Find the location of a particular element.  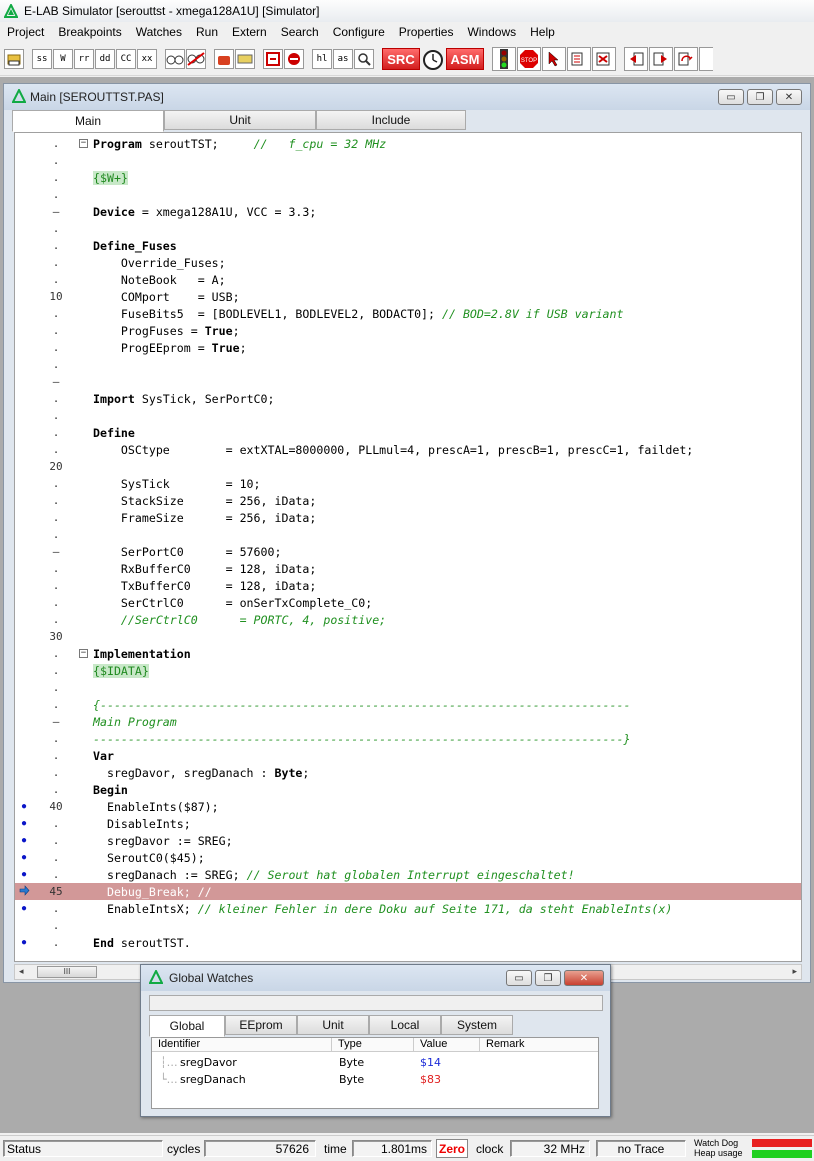

scroll-thumb: III is located at coordinates (67, 972).